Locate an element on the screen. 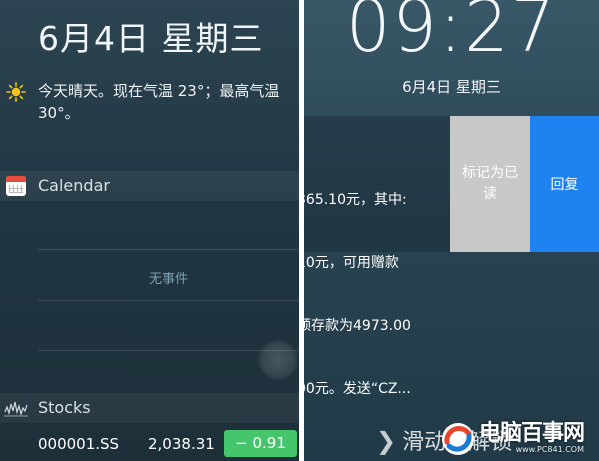 The width and height of the screenshot is (599, 461). stocks-section-header: Stocks is located at coordinates (149, 408).